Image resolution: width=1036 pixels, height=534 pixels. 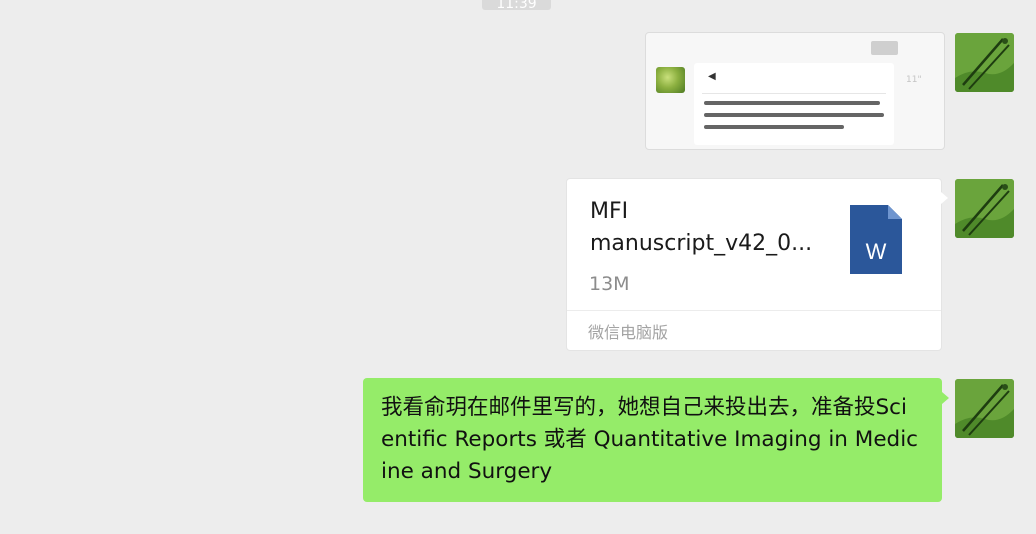 I want to click on file-message: MFI manuscript_v42_0... 13M W 微信电脑版, so click(x=757, y=264).